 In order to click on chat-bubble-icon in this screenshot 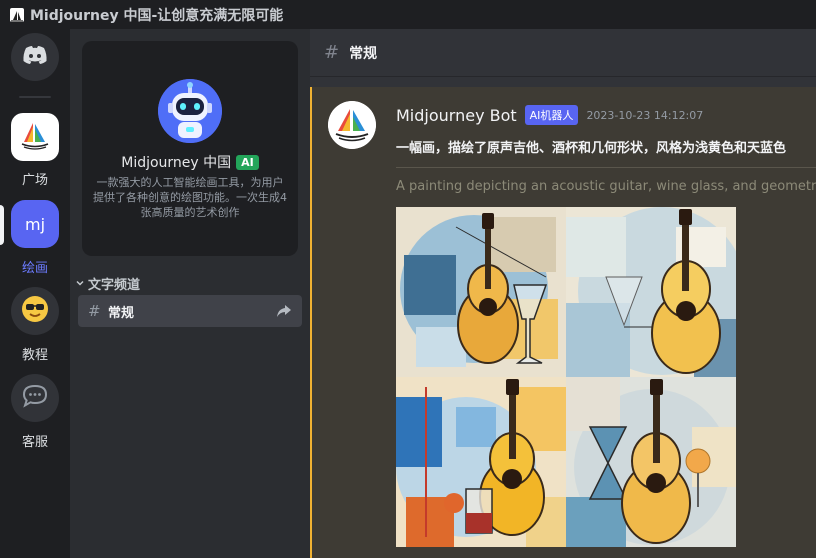, I will do `click(35, 398)`.